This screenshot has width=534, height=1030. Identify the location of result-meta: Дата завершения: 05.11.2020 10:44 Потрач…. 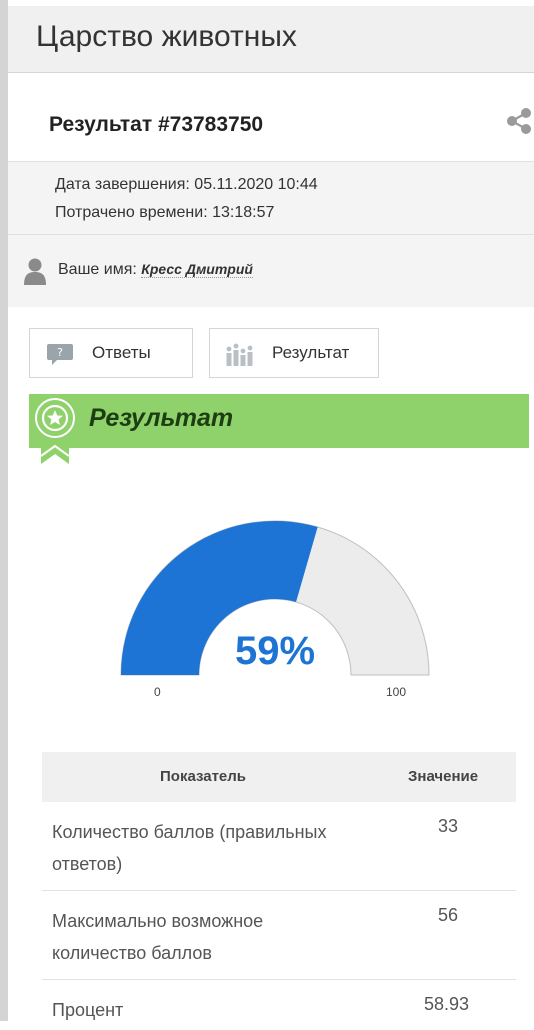
(271, 198).